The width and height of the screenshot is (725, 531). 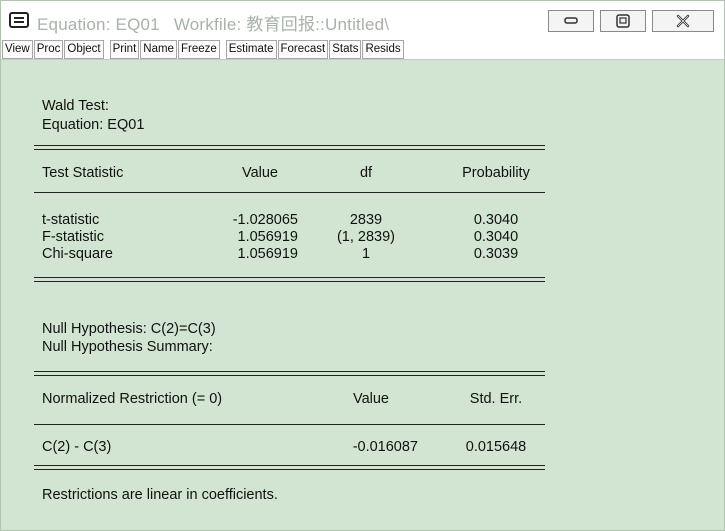 What do you see at coordinates (289, 147) in the screenshot?
I see `table1-top-rule` at bounding box center [289, 147].